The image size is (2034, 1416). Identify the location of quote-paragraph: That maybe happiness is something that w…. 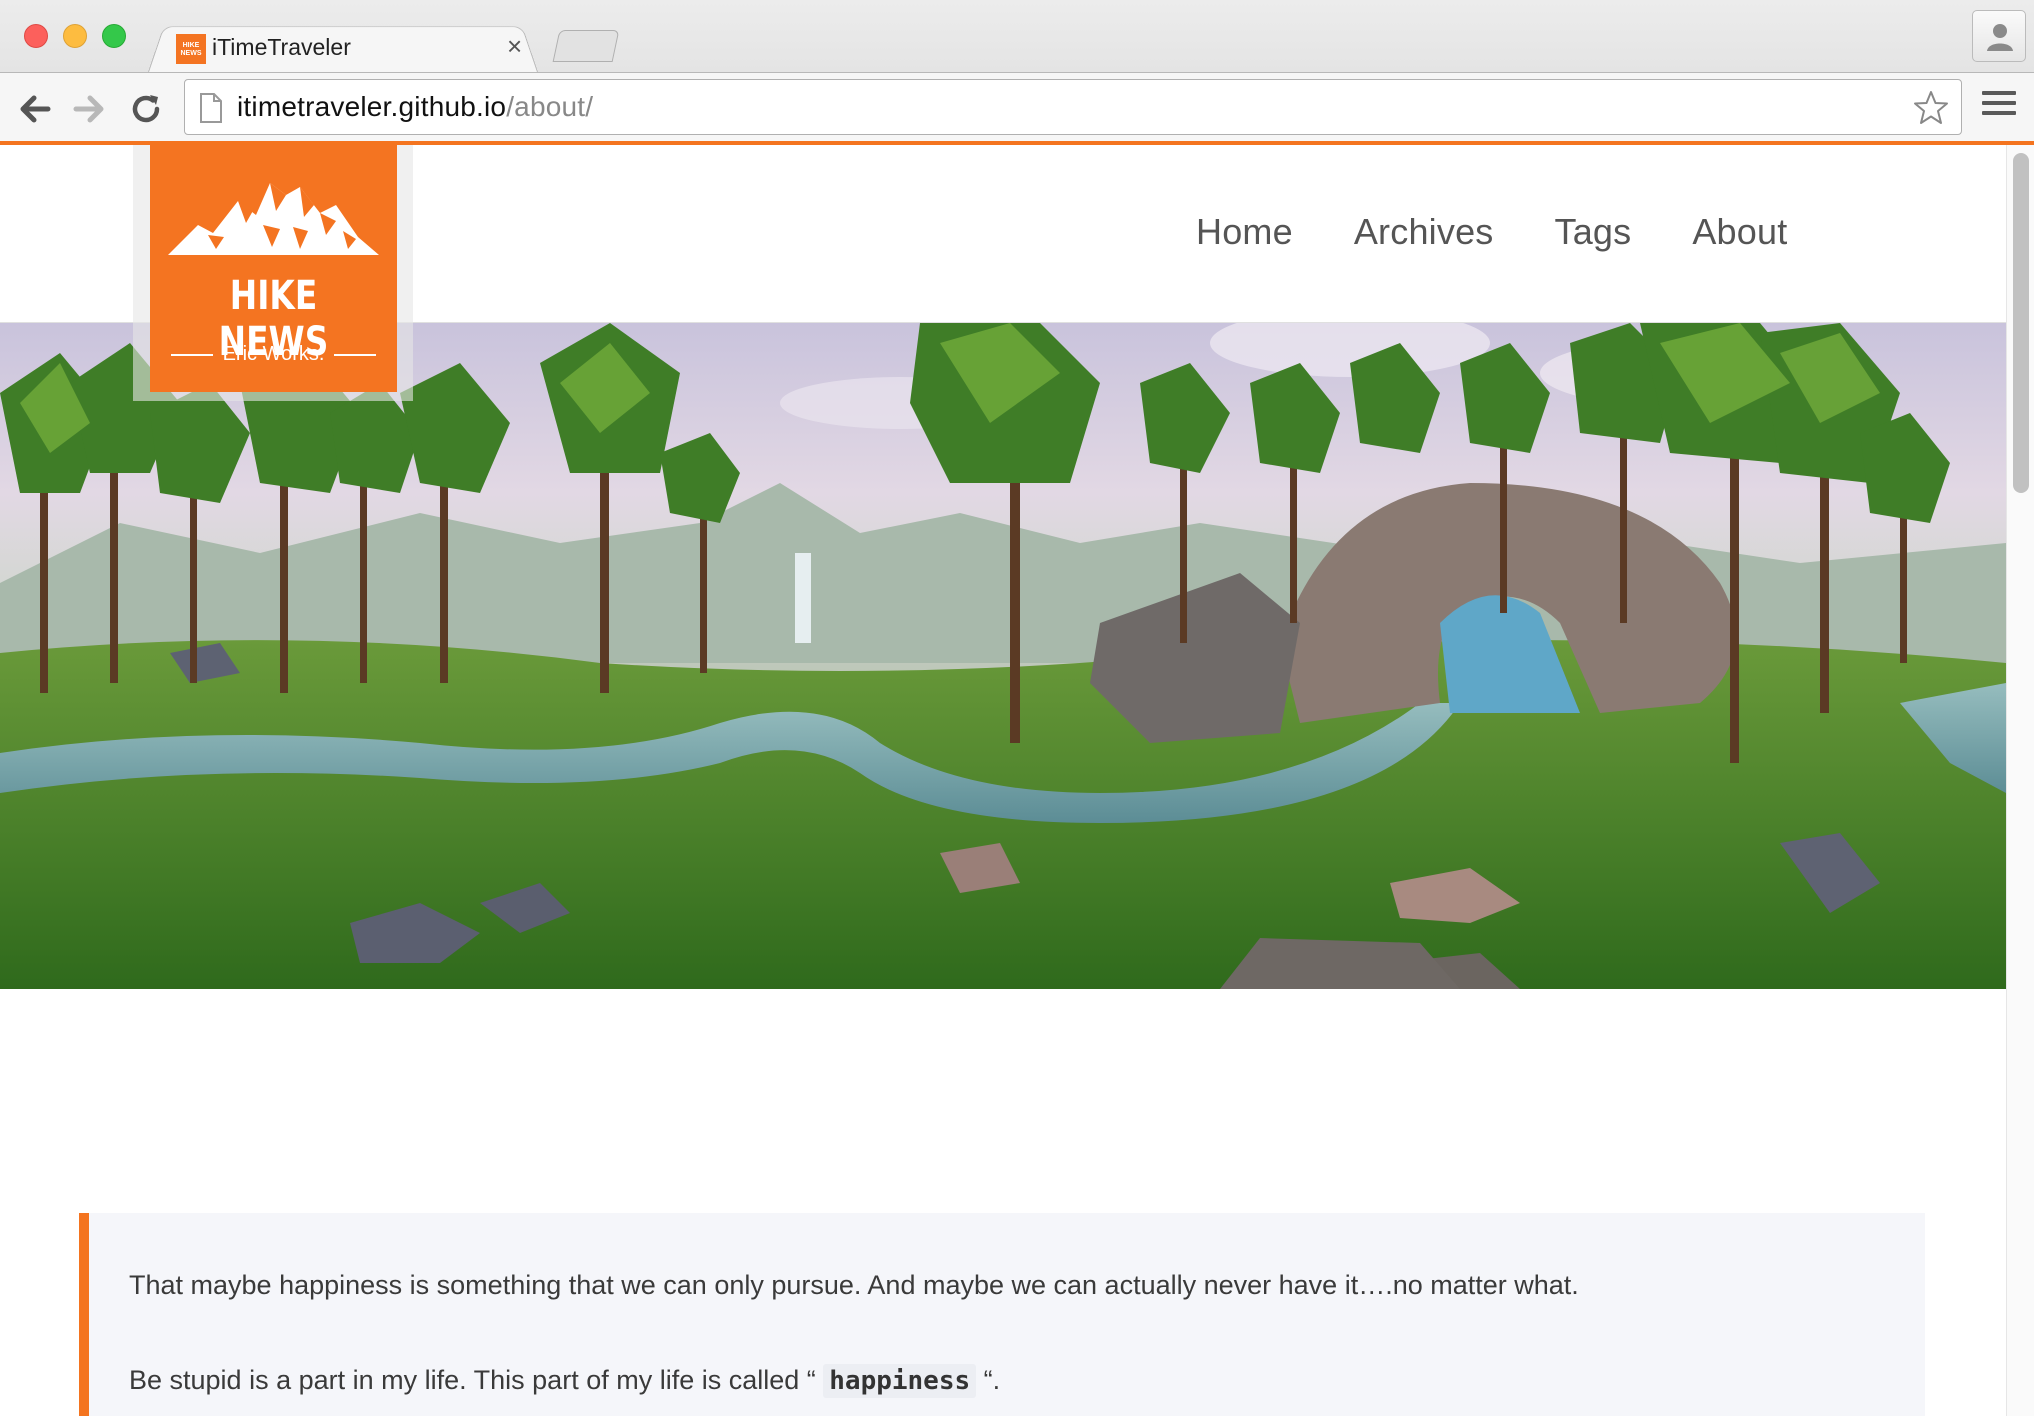
(854, 1285).